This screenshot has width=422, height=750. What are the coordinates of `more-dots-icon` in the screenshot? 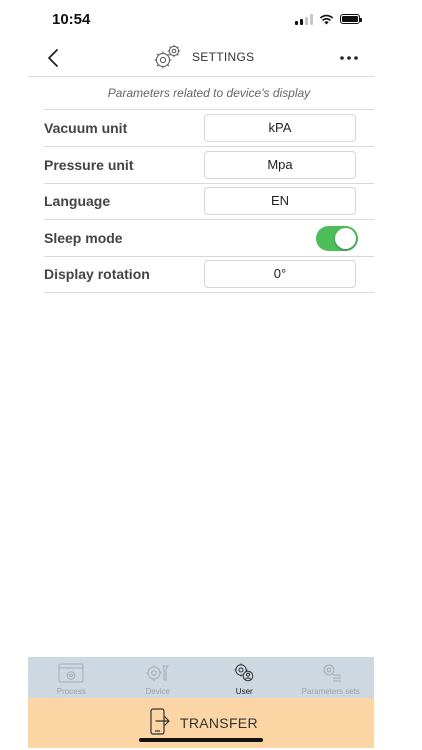 It's located at (349, 58).